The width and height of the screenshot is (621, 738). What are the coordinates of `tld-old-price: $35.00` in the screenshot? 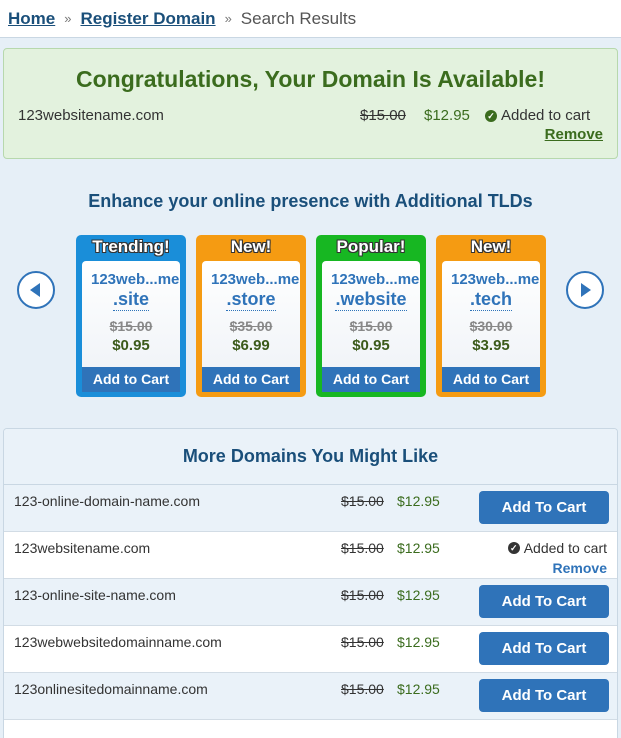 It's located at (251, 326).